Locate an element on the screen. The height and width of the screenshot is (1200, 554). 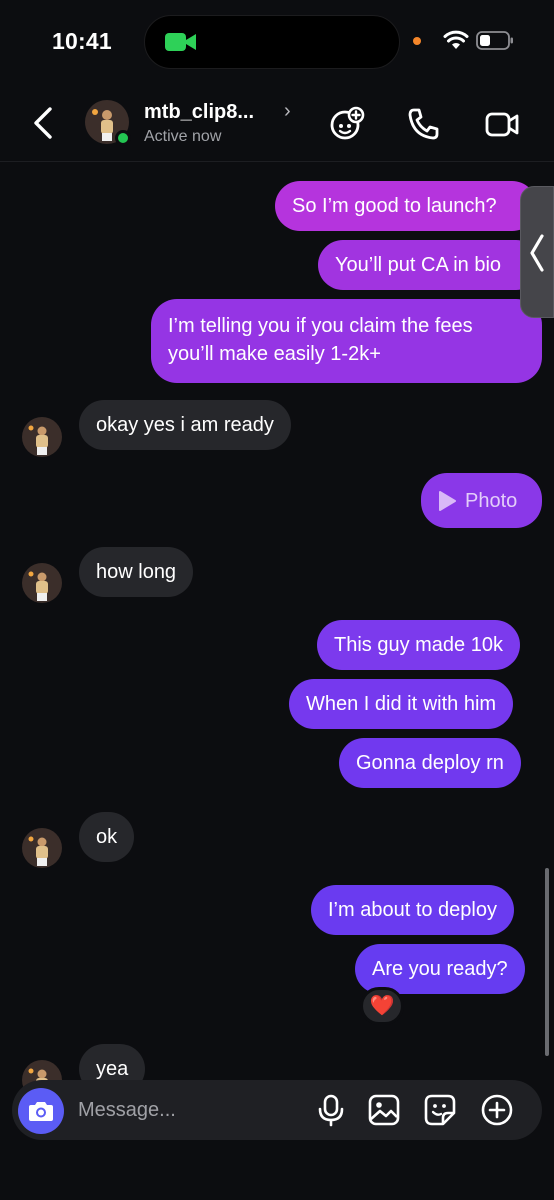
message-text-line: I’m telling you if you claim the fees is located at coordinates (320, 326).